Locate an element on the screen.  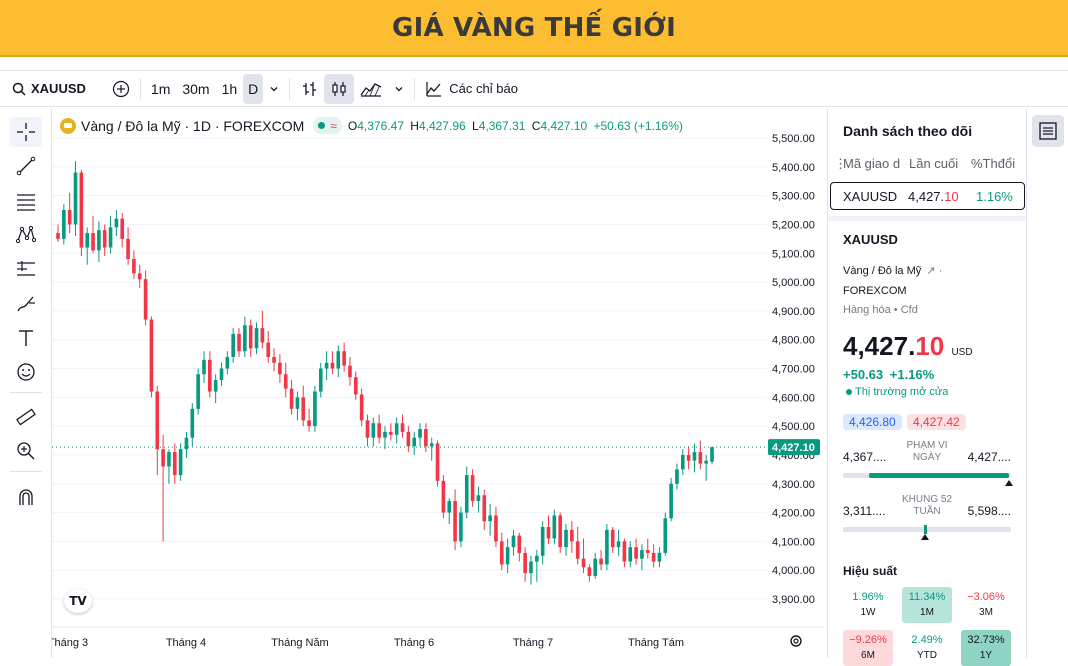
price-tick-label: 4,500.00 is located at coordinates (793, 427).